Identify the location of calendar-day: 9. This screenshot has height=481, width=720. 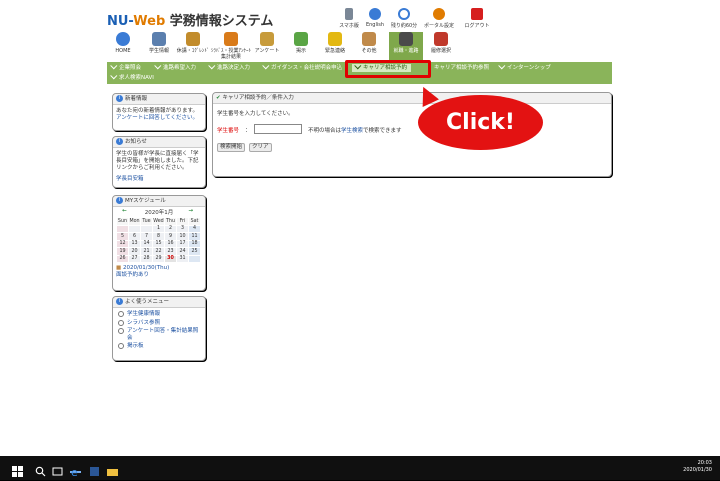
(170, 236).